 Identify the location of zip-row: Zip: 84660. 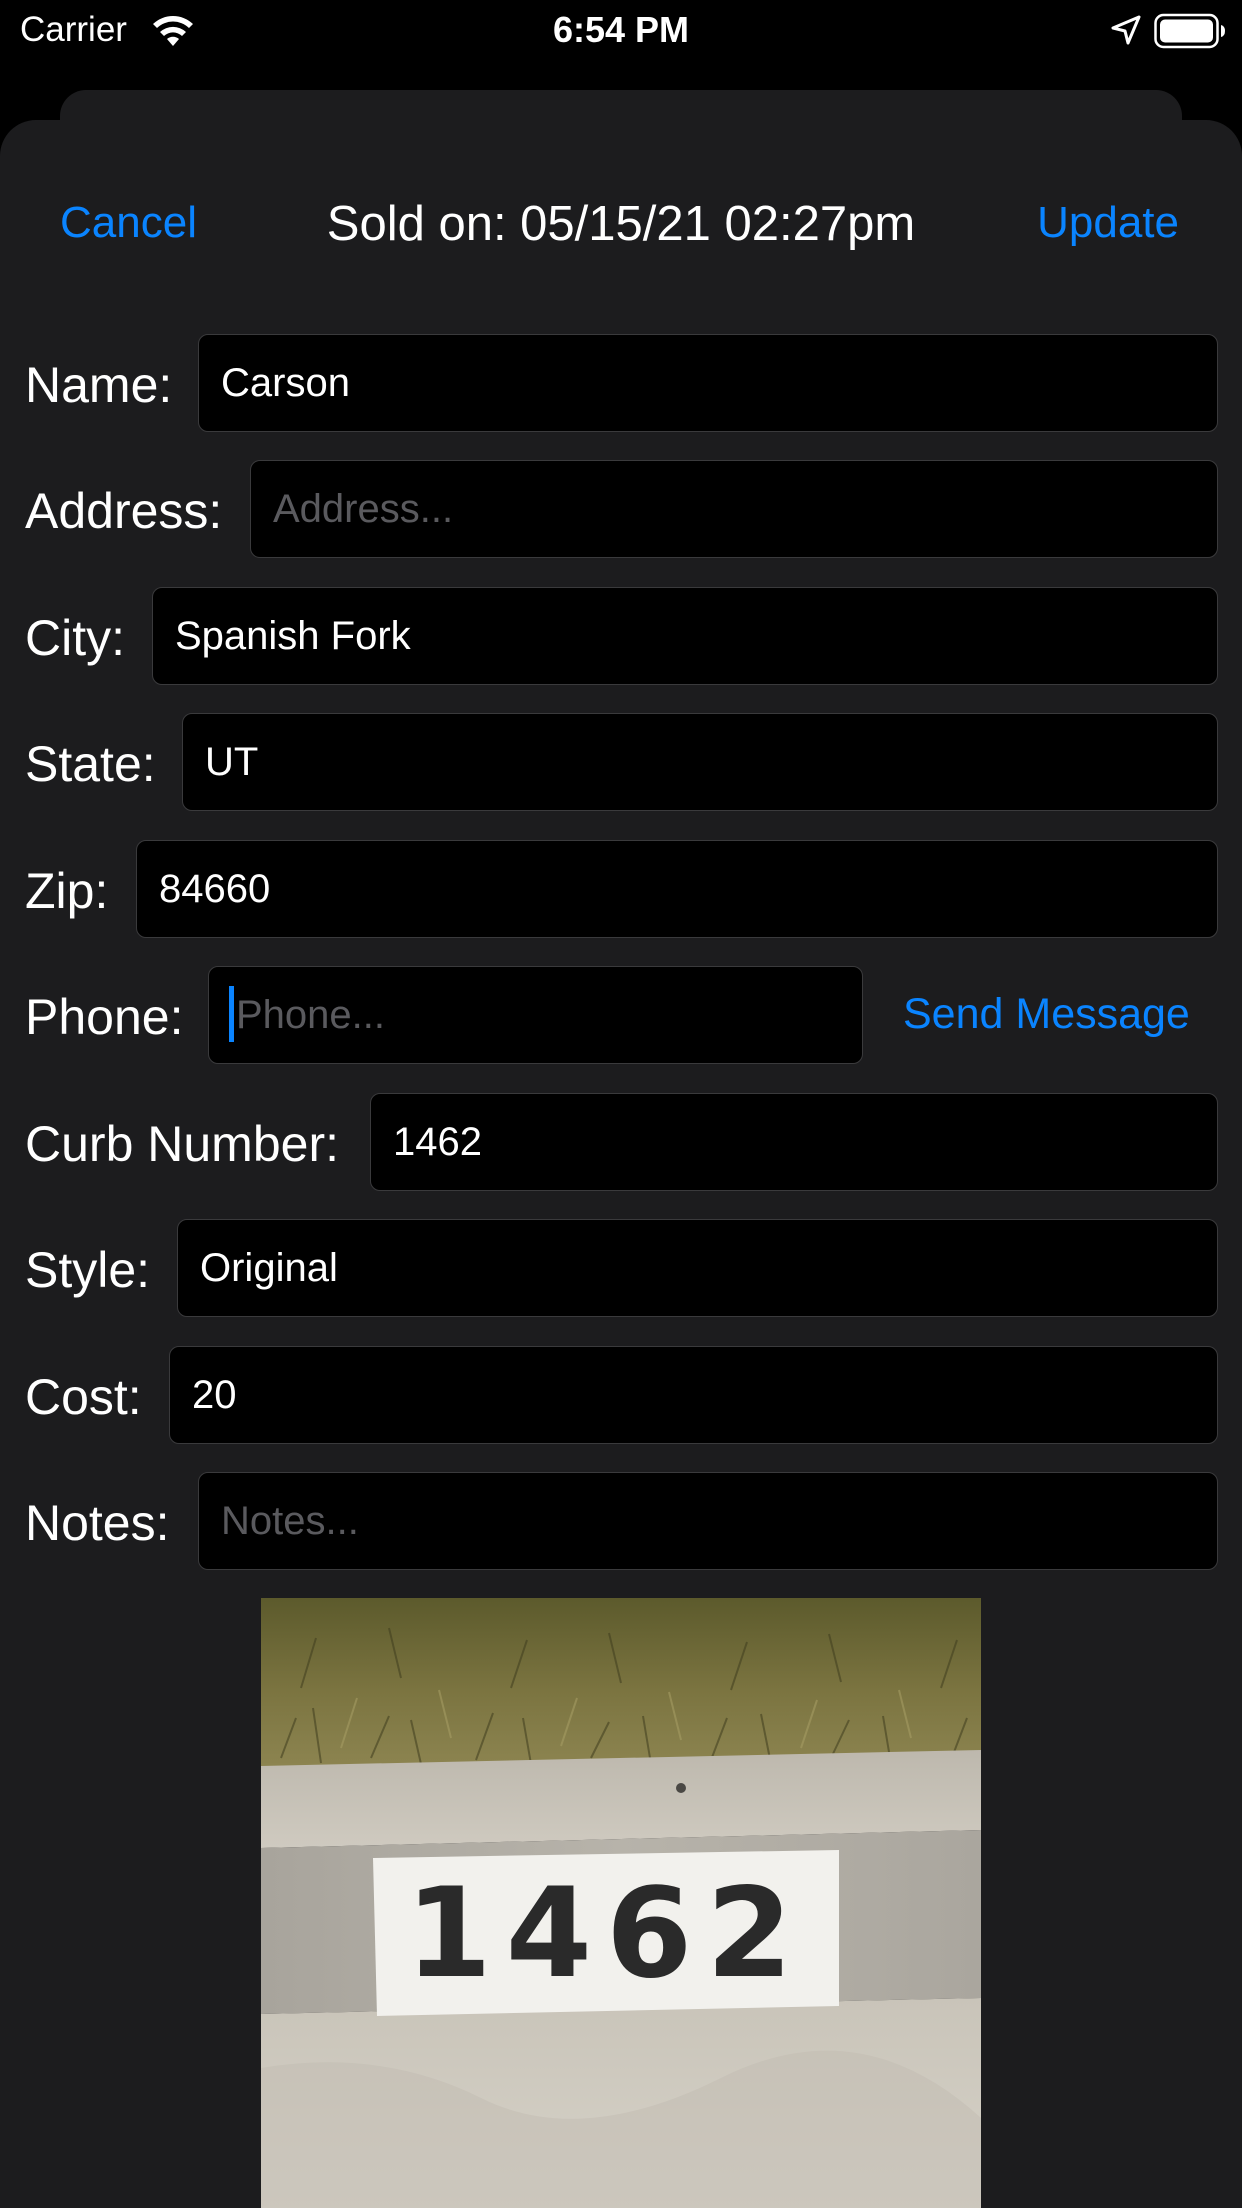
(621, 891).